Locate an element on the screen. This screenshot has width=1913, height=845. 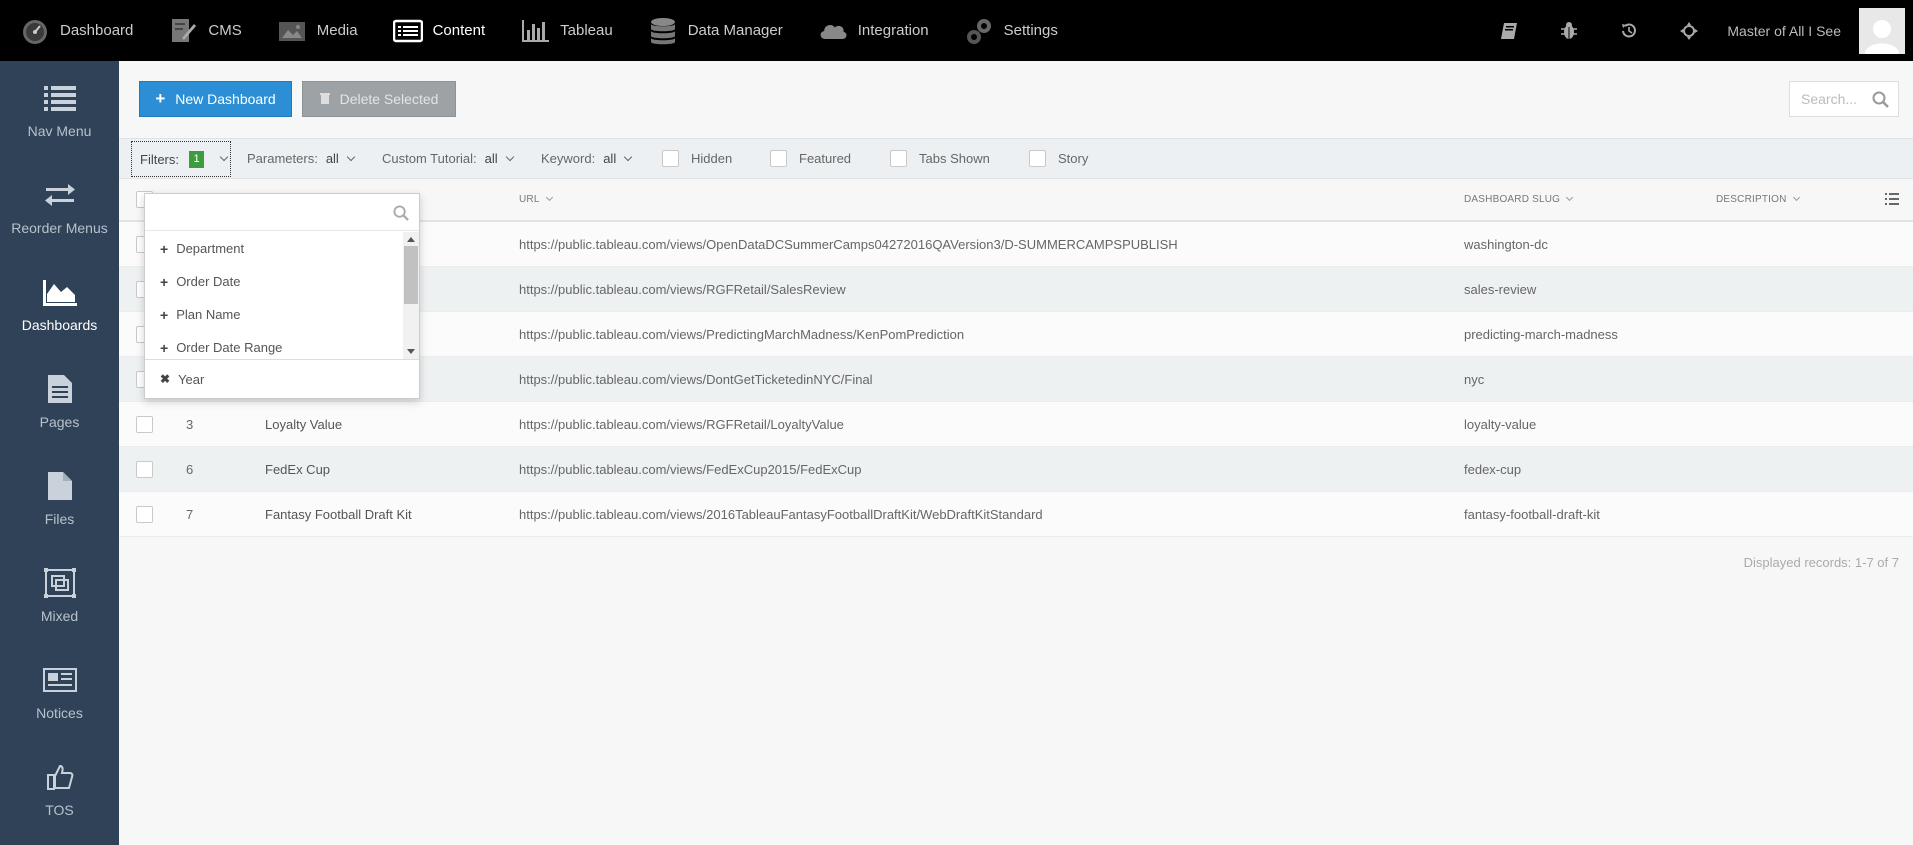
sidebar-item-pages: Pages is located at coordinates (59, 400).